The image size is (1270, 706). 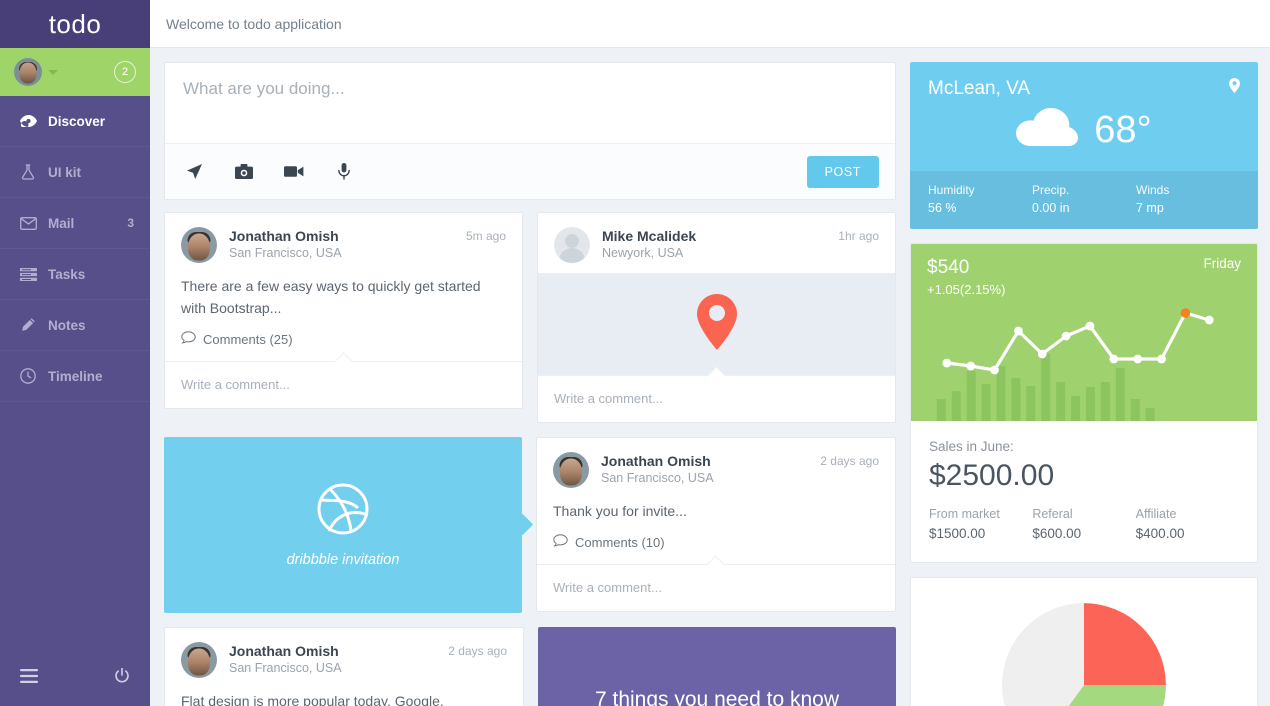 What do you see at coordinates (75, 24) in the screenshot?
I see `brand-logo: todo` at bounding box center [75, 24].